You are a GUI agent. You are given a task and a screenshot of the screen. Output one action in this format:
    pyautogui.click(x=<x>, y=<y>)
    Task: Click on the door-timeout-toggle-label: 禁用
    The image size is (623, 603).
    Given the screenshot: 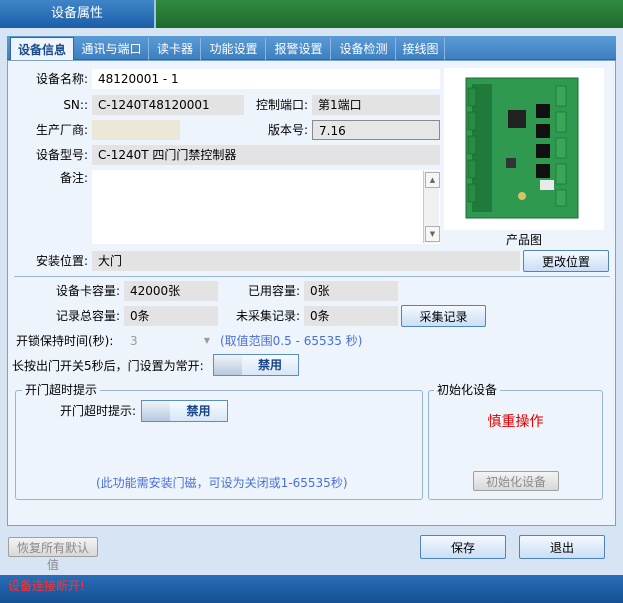 What is the action you would take?
    pyautogui.click(x=198, y=411)
    